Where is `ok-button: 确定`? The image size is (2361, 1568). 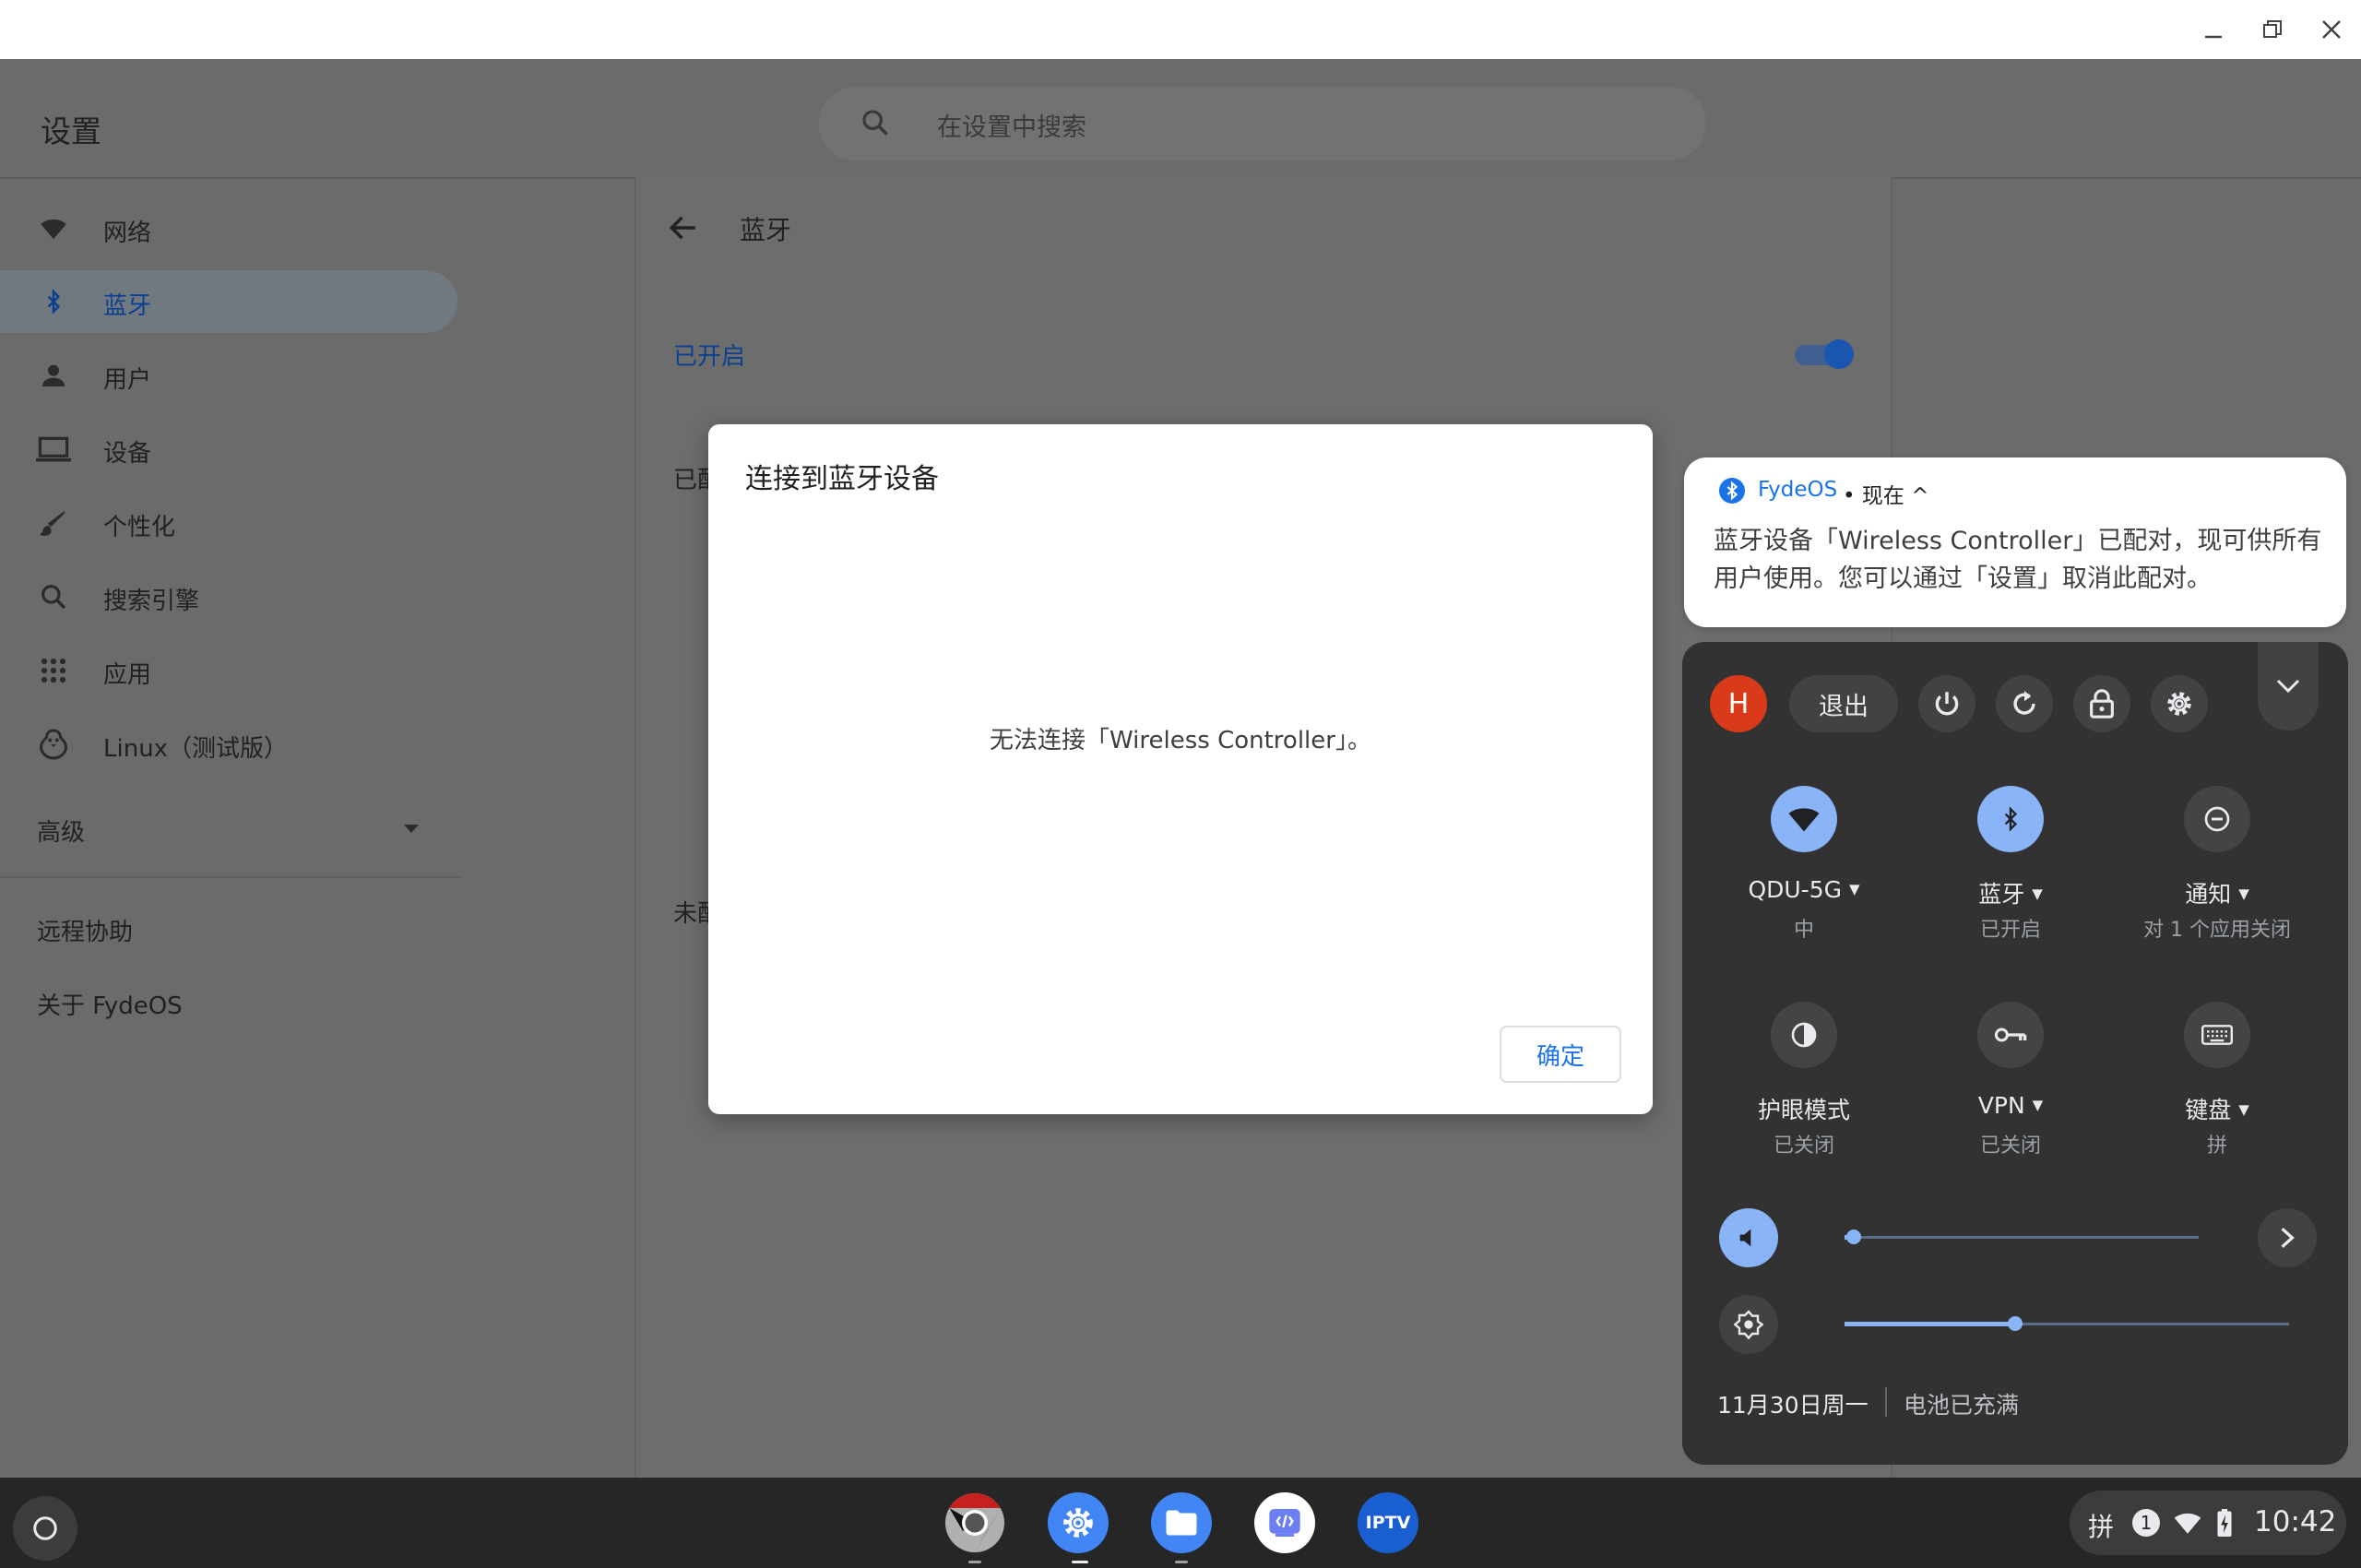 ok-button: 确定 is located at coordinates (1560, 1054).